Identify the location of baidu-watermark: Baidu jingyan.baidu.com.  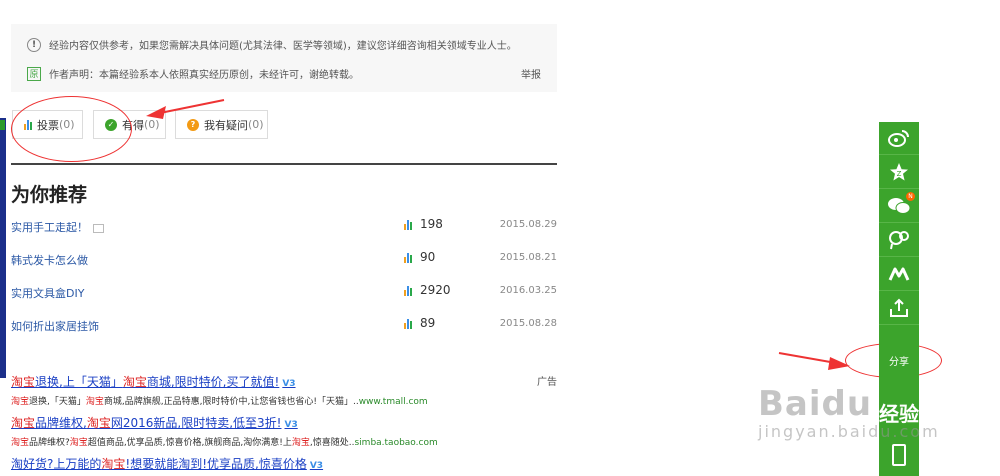
(849, 412).